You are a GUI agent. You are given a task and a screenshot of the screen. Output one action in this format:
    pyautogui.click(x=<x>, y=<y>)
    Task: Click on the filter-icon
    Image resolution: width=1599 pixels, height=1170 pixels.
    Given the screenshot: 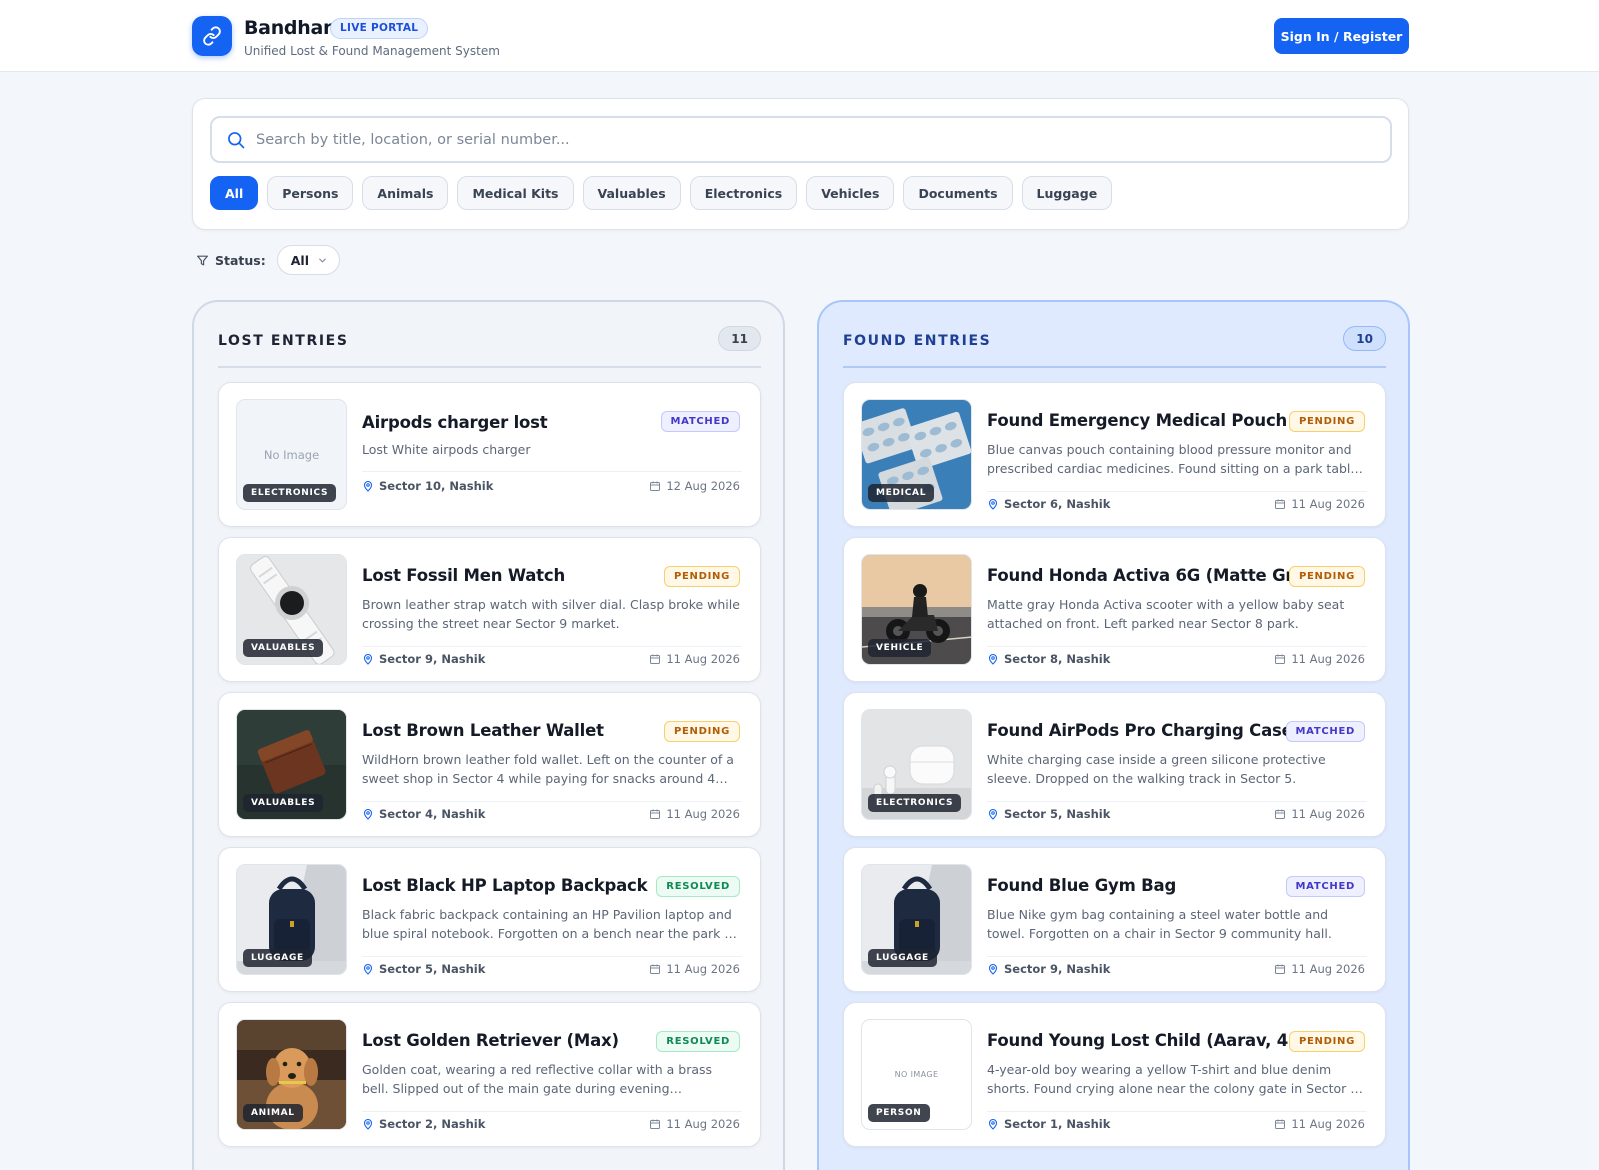 What is the action you would take?
    pyautogui.click(x=202, y=260)
    